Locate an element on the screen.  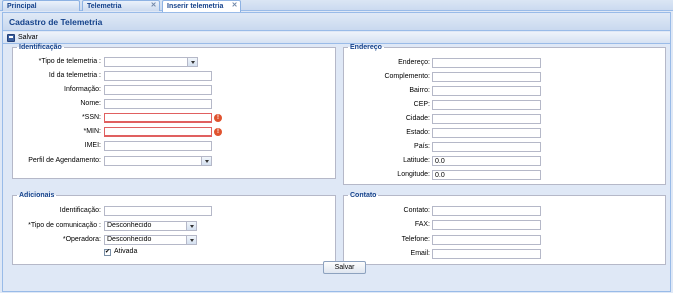
estado-input is located at coordinates (486, 133).